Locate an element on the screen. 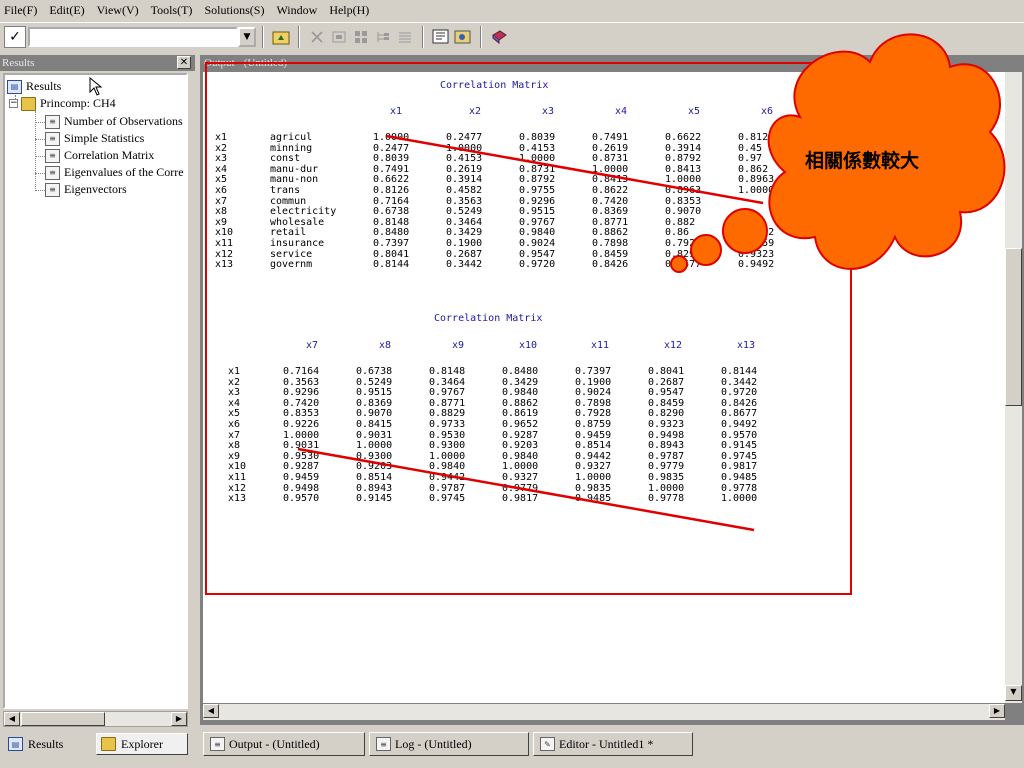 Image resolution: width=1024 pixels, height=768 pixels. callout-bubbles is located at coordinates (719, 240).